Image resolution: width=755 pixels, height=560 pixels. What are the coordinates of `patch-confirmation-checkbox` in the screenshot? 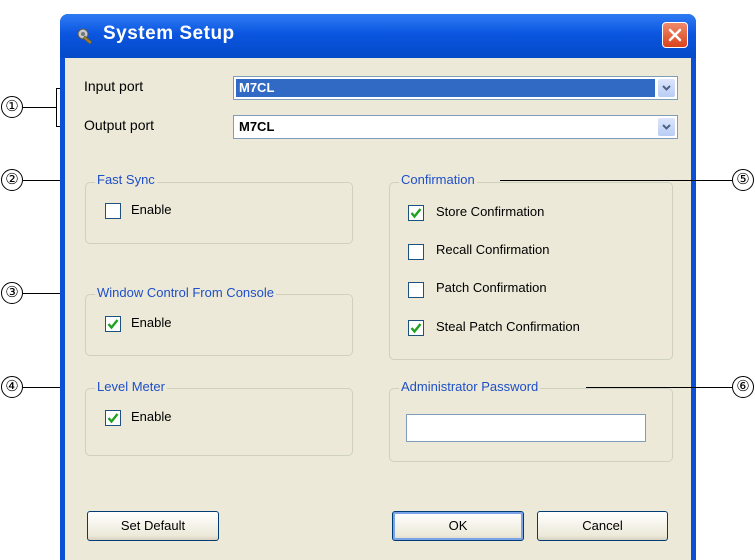 It's located at (416, 290).